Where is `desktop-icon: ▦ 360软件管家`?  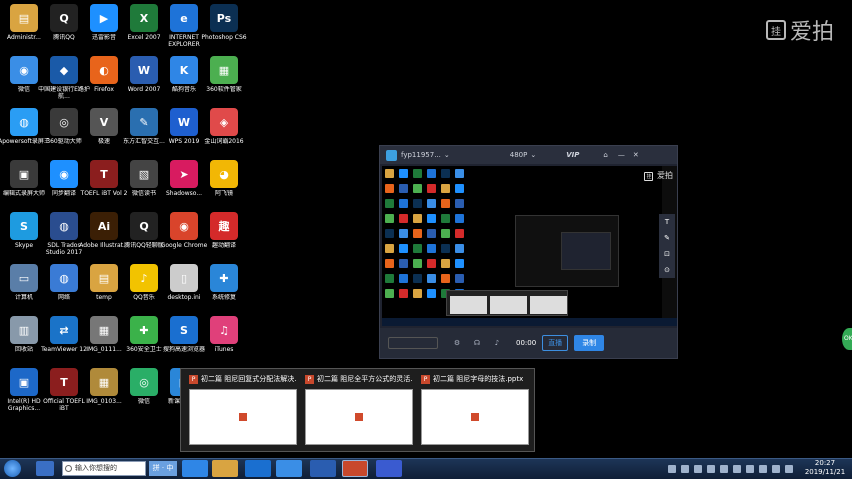
desktop-icon: ▦ 360软件管家 is located at coordinates (224, 80).